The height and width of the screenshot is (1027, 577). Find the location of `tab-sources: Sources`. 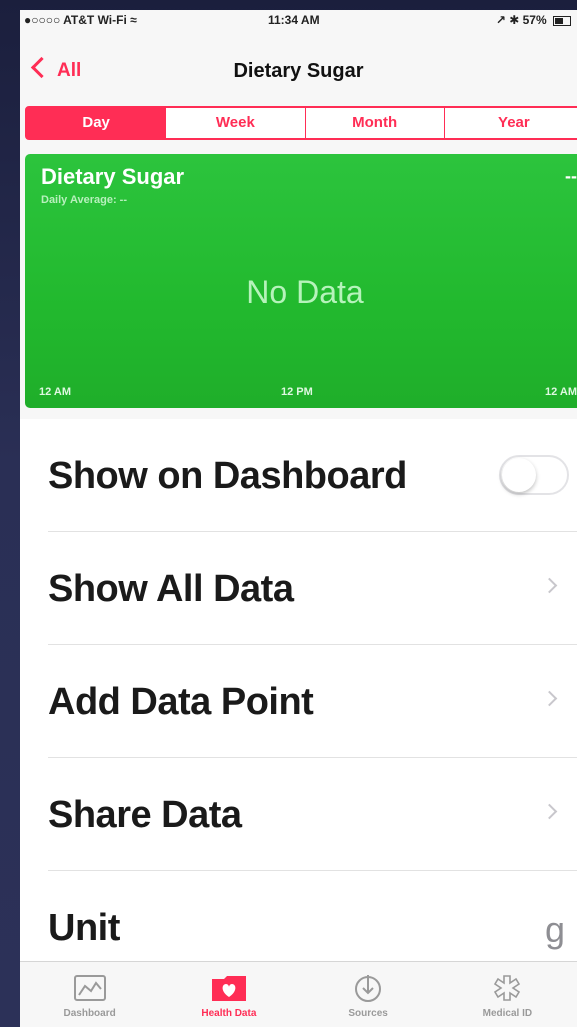

tab-sources: Sources is located at coordinates (368, 994).